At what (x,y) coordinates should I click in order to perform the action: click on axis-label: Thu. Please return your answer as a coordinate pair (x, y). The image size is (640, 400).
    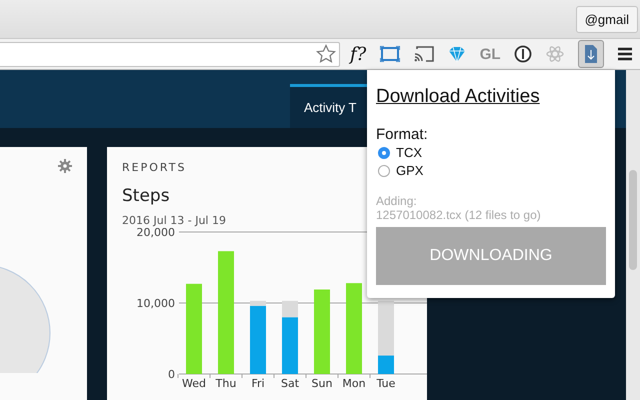
    Looking at the image, I should click on (226, 383).